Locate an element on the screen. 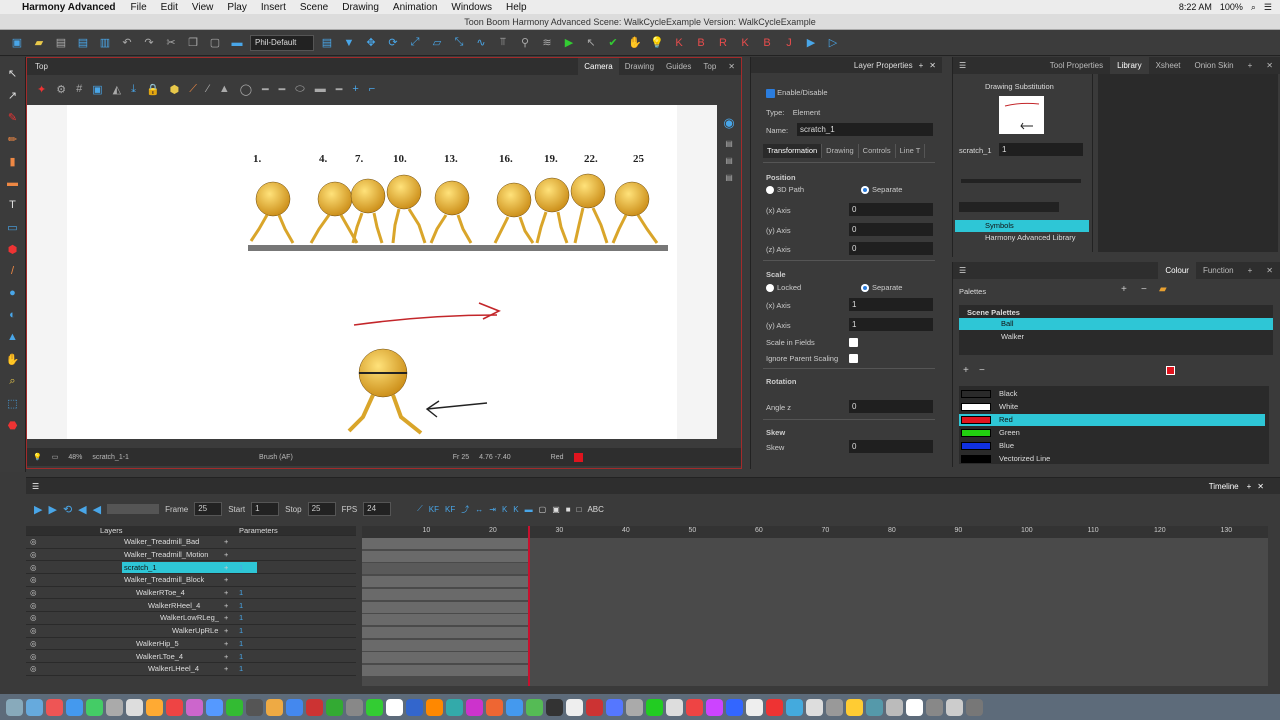  reposition-icon: ⤡ is located at coordinates (459, 43).